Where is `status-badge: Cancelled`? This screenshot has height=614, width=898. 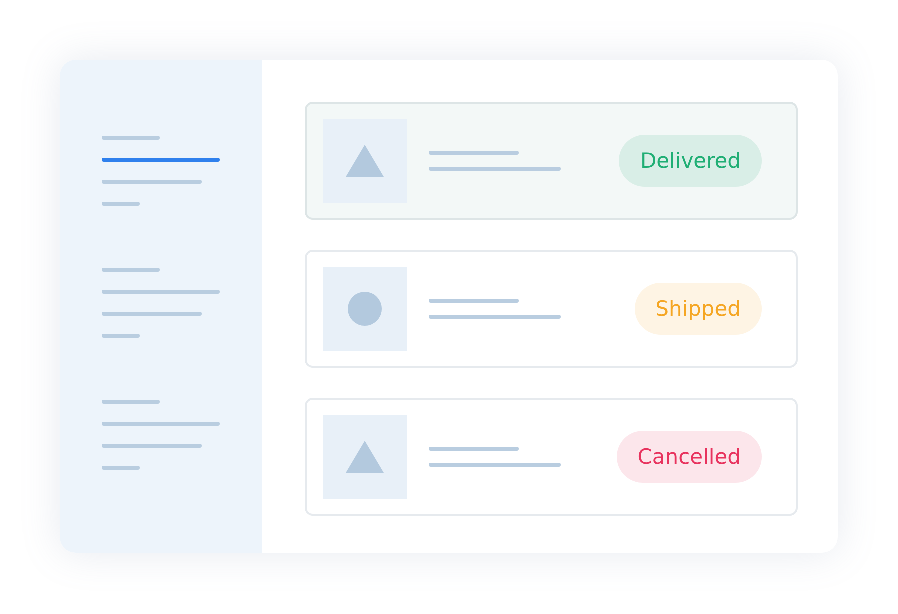 status-badge: Cancelled is located at coordinates (689, 457).